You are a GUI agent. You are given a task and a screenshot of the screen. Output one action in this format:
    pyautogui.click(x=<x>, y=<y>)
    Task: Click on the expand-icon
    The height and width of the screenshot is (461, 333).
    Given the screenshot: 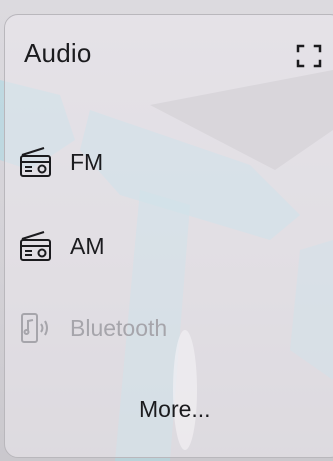 What is the action you would take?
    pyautogui.click(x=309, y=56)
    